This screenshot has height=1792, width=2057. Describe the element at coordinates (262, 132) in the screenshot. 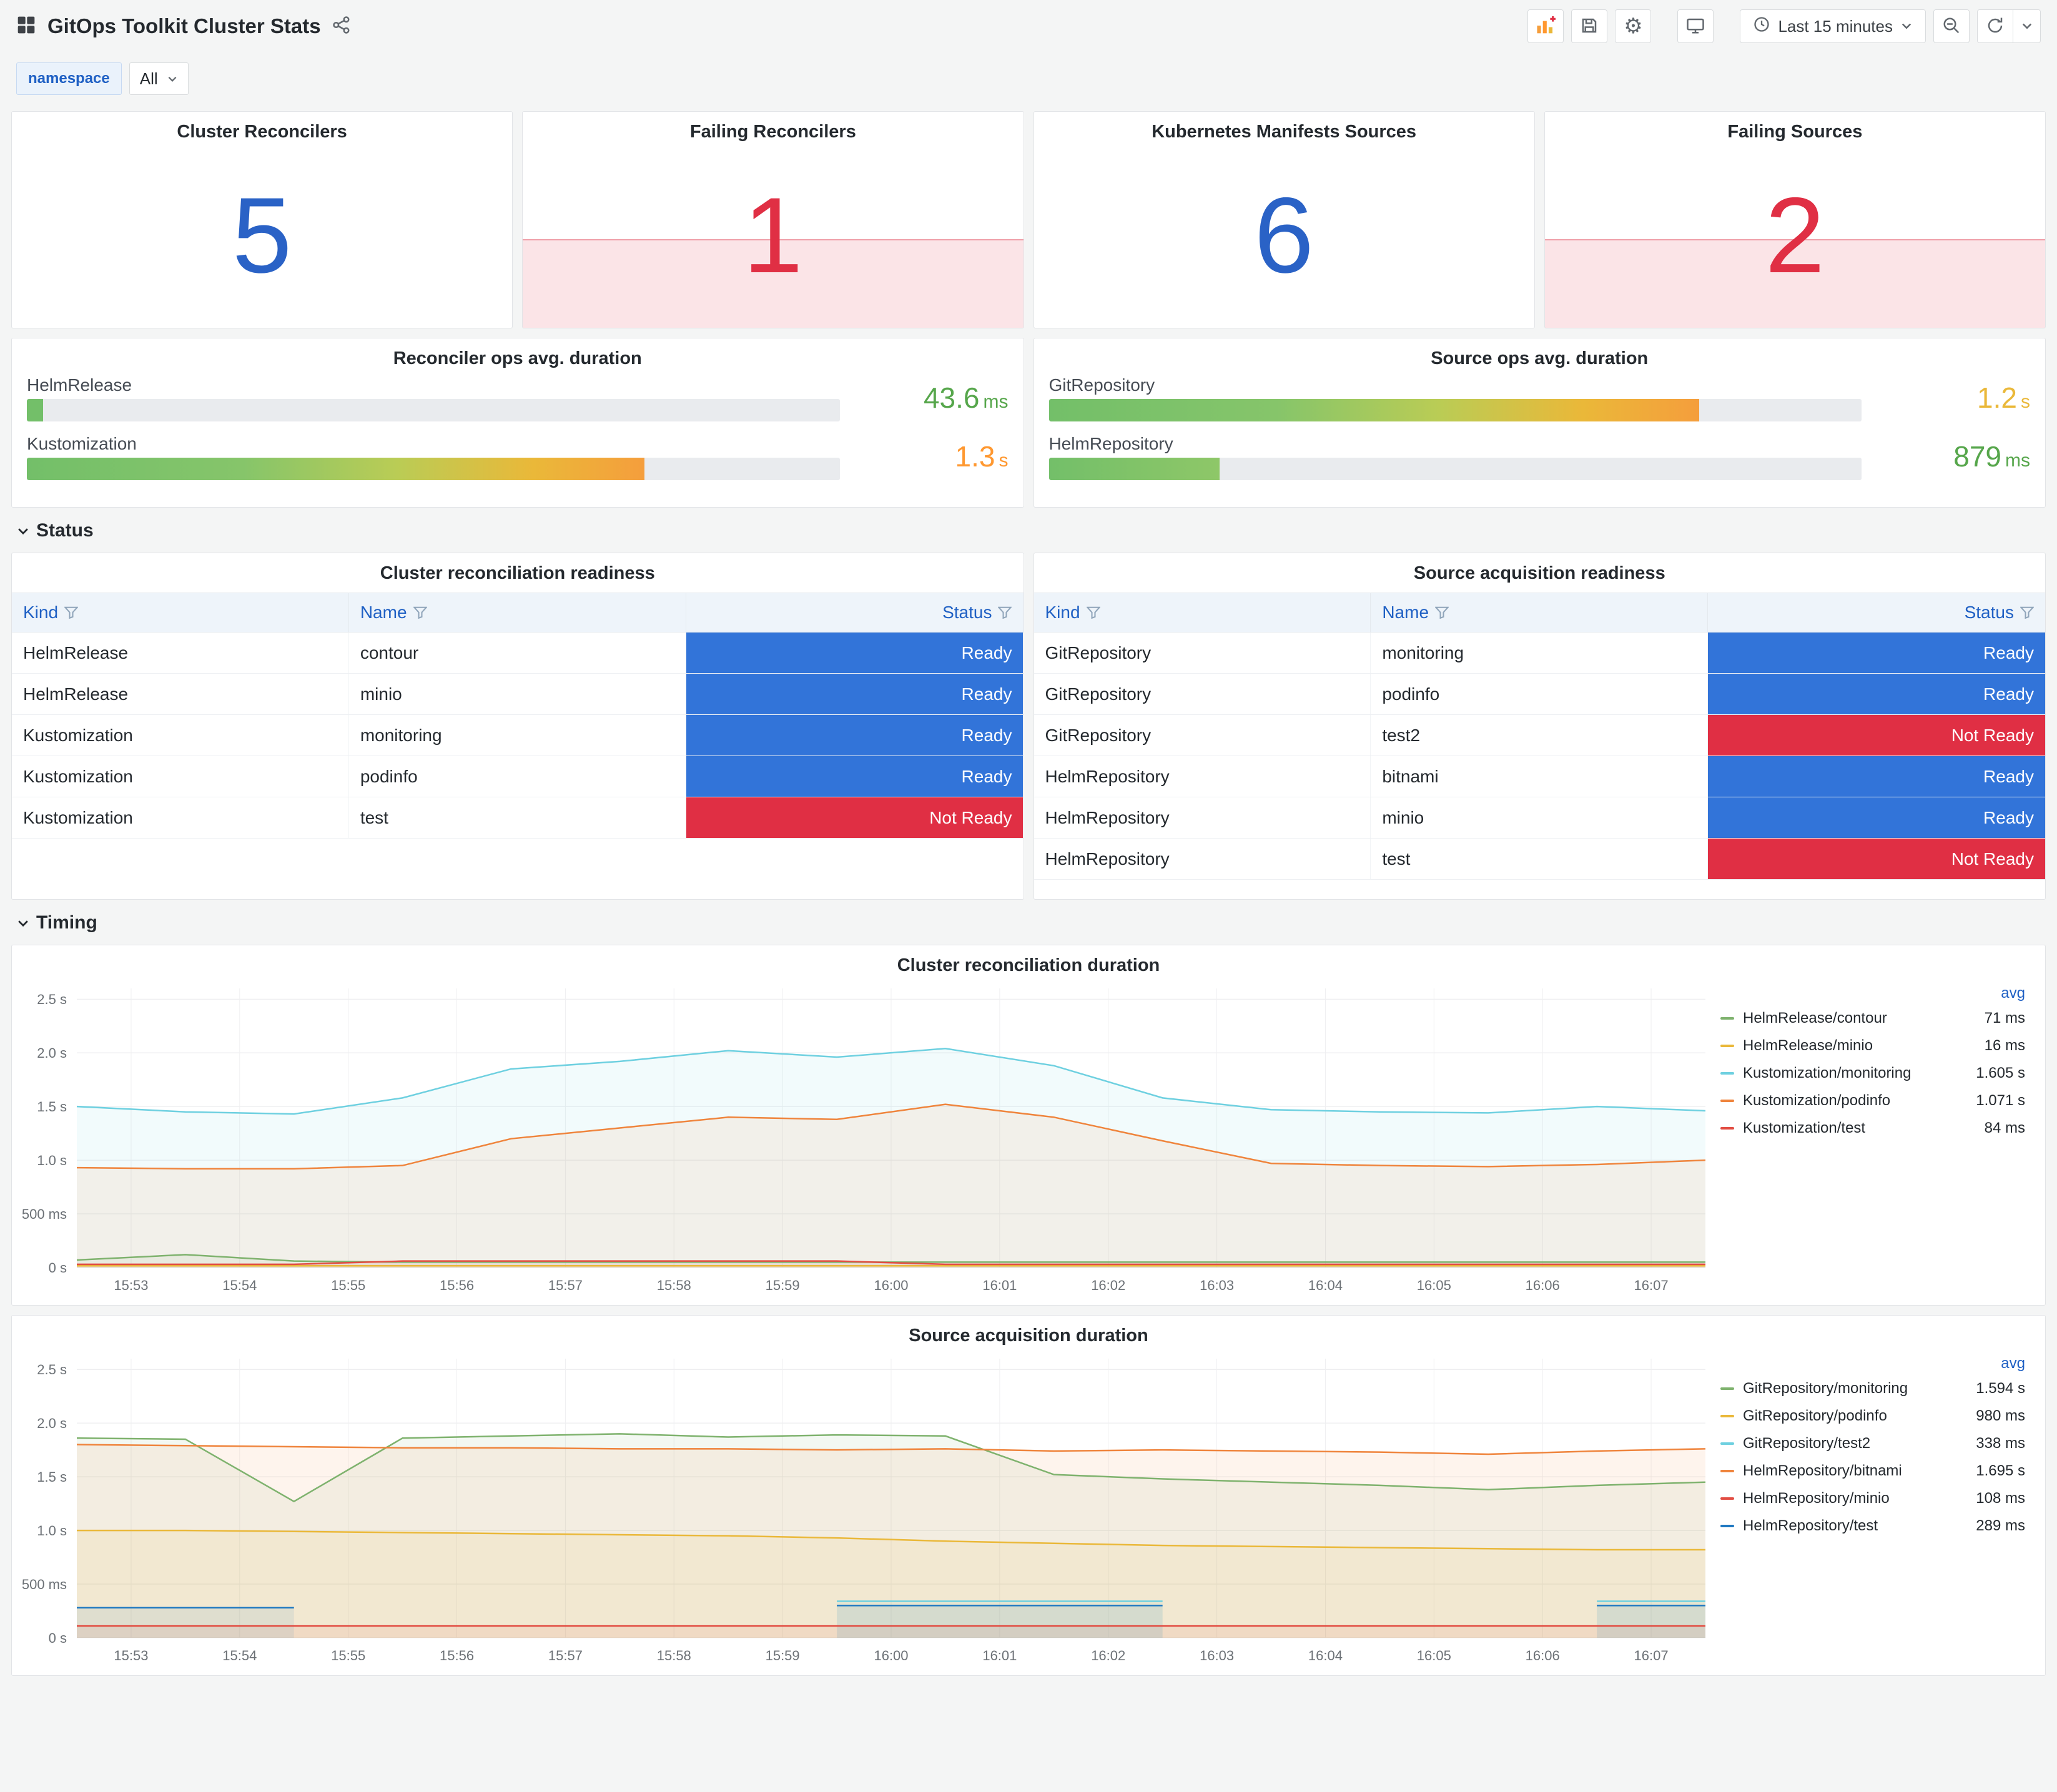

I see `panel-title: Cluster Reconcilers` at that location.